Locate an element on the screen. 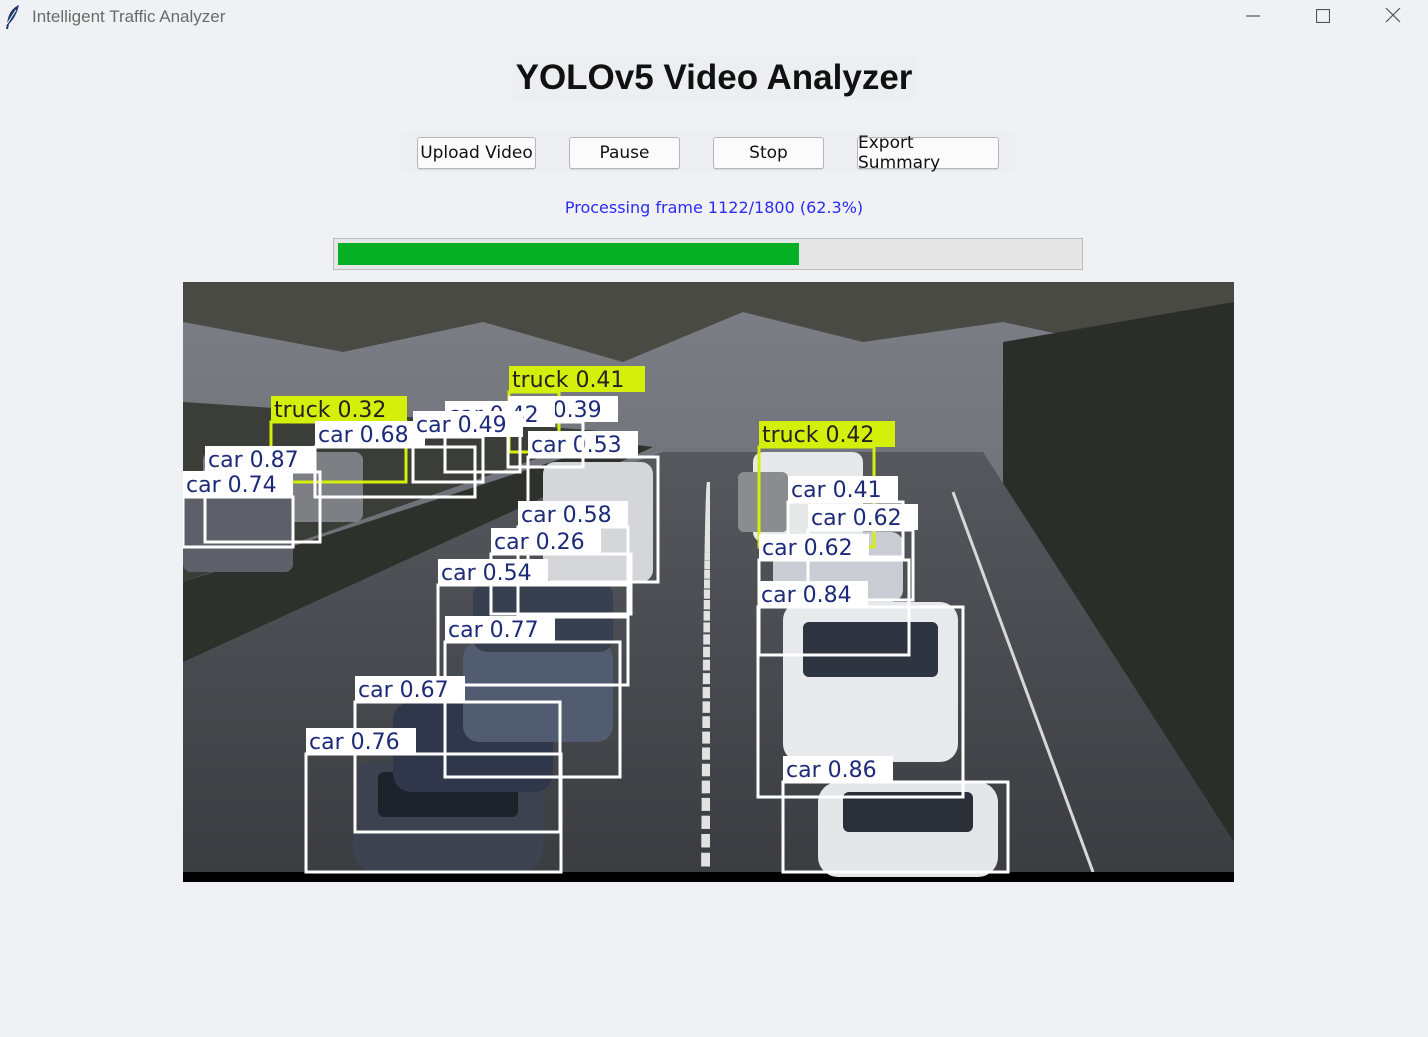  progress-bar is located at coordinates (708, 254).